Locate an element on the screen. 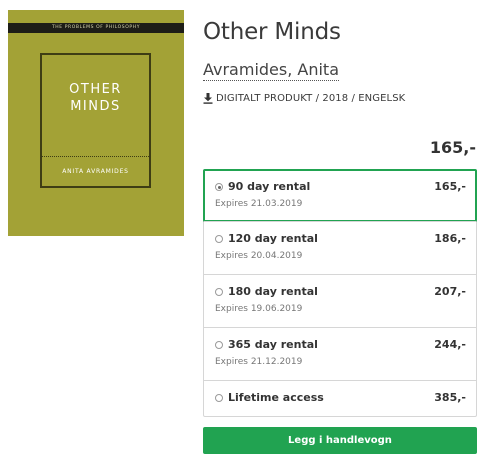 This screenshot has width=484, height=464. cover-series-label: THE PROBLEMS OF PHILOSOPHY is located at coordinates (96, 28).